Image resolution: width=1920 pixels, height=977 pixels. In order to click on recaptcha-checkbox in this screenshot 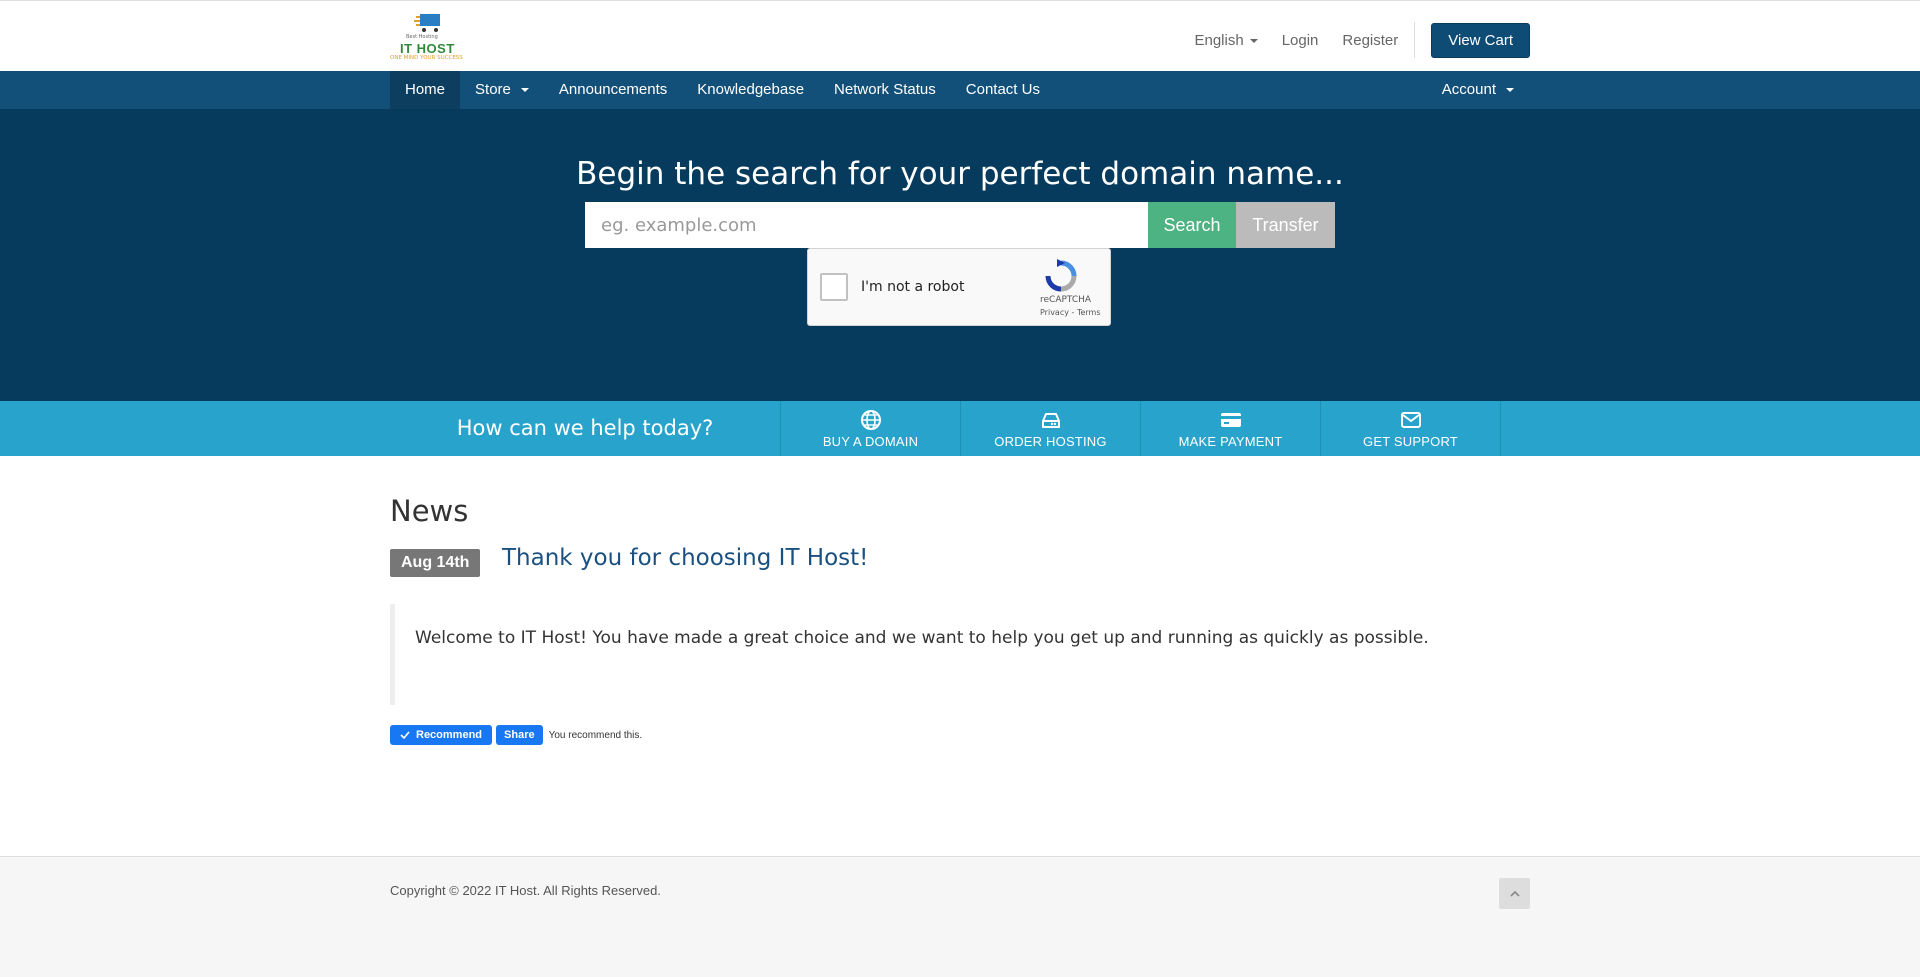, I will do `click(834, 287)`.